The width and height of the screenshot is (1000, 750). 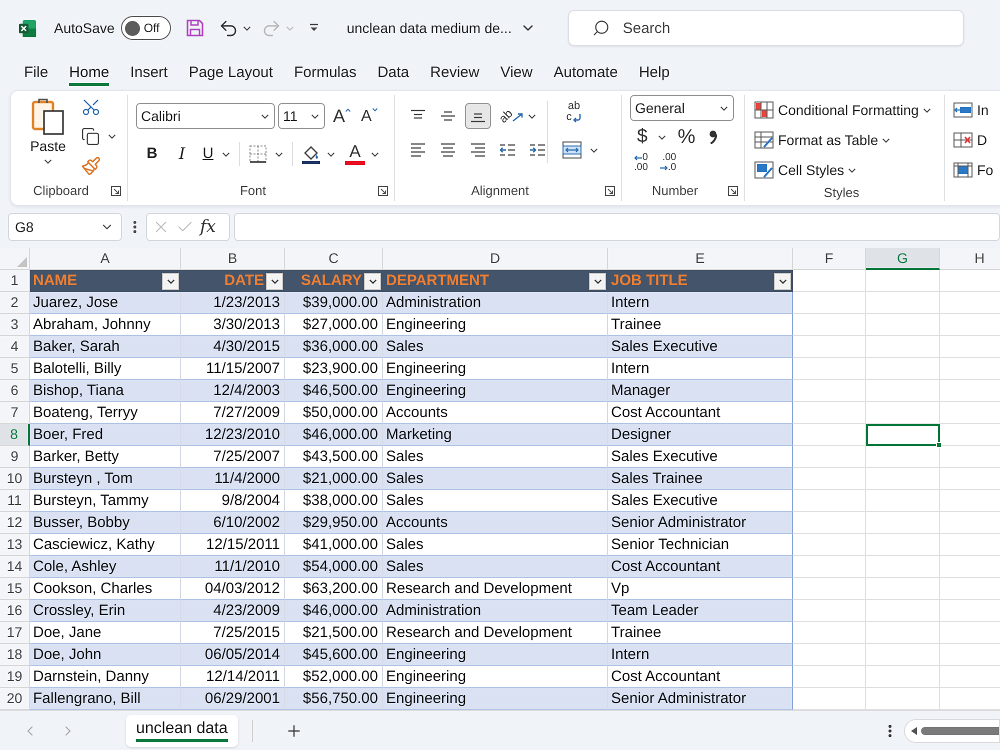 What do you see at coordinates (194, 28) in the screenshot?
I see `save-icon` at bounding box center [194, 28].